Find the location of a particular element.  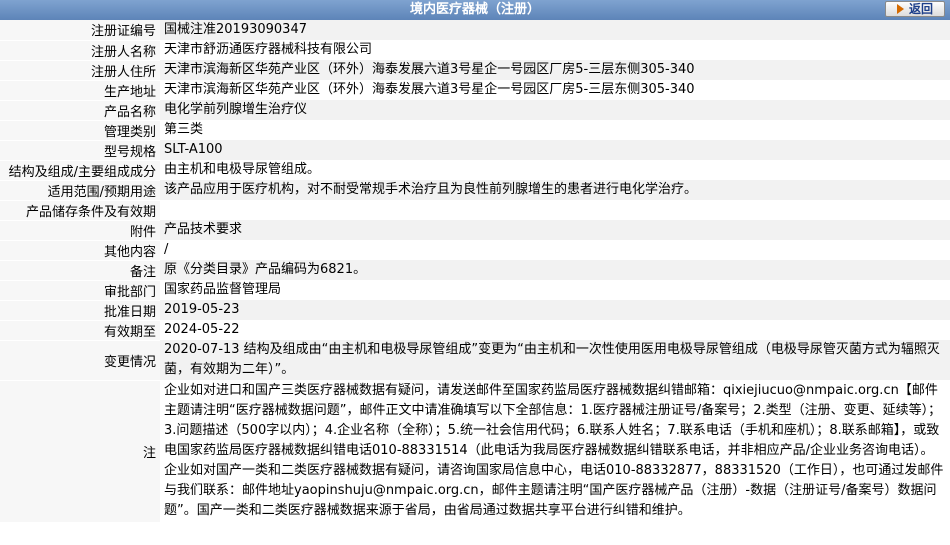

field-value: 天津市舒沥通医疗器械科技有限公司 is located at coordinates (555, 50).